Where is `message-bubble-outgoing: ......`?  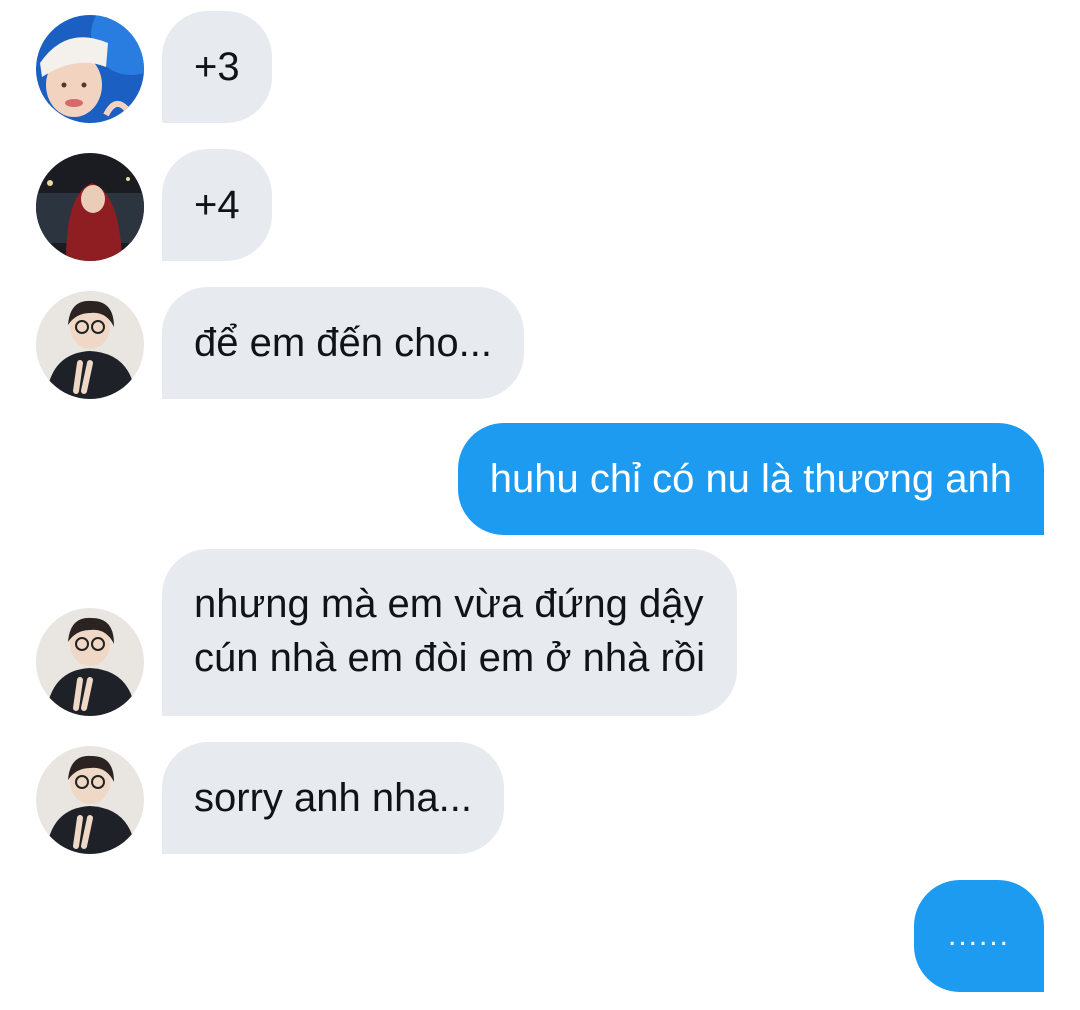 message-bubble-outgoing: ...... is located at coordinates (978, 936).